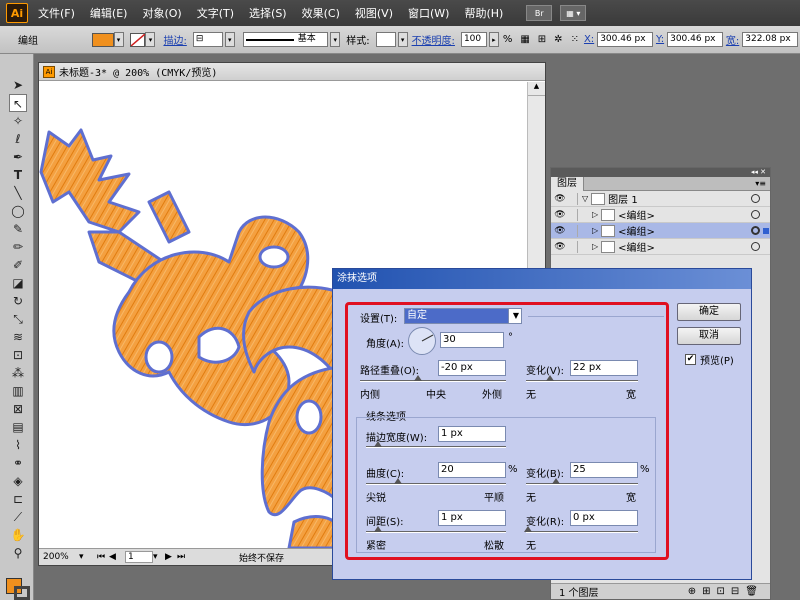 This screenshot has width=800, height=600. What do you see at coordinates (418, 378) in the screenshot?
I see `path-overlap-thumb` at bounding box center [418, 378].